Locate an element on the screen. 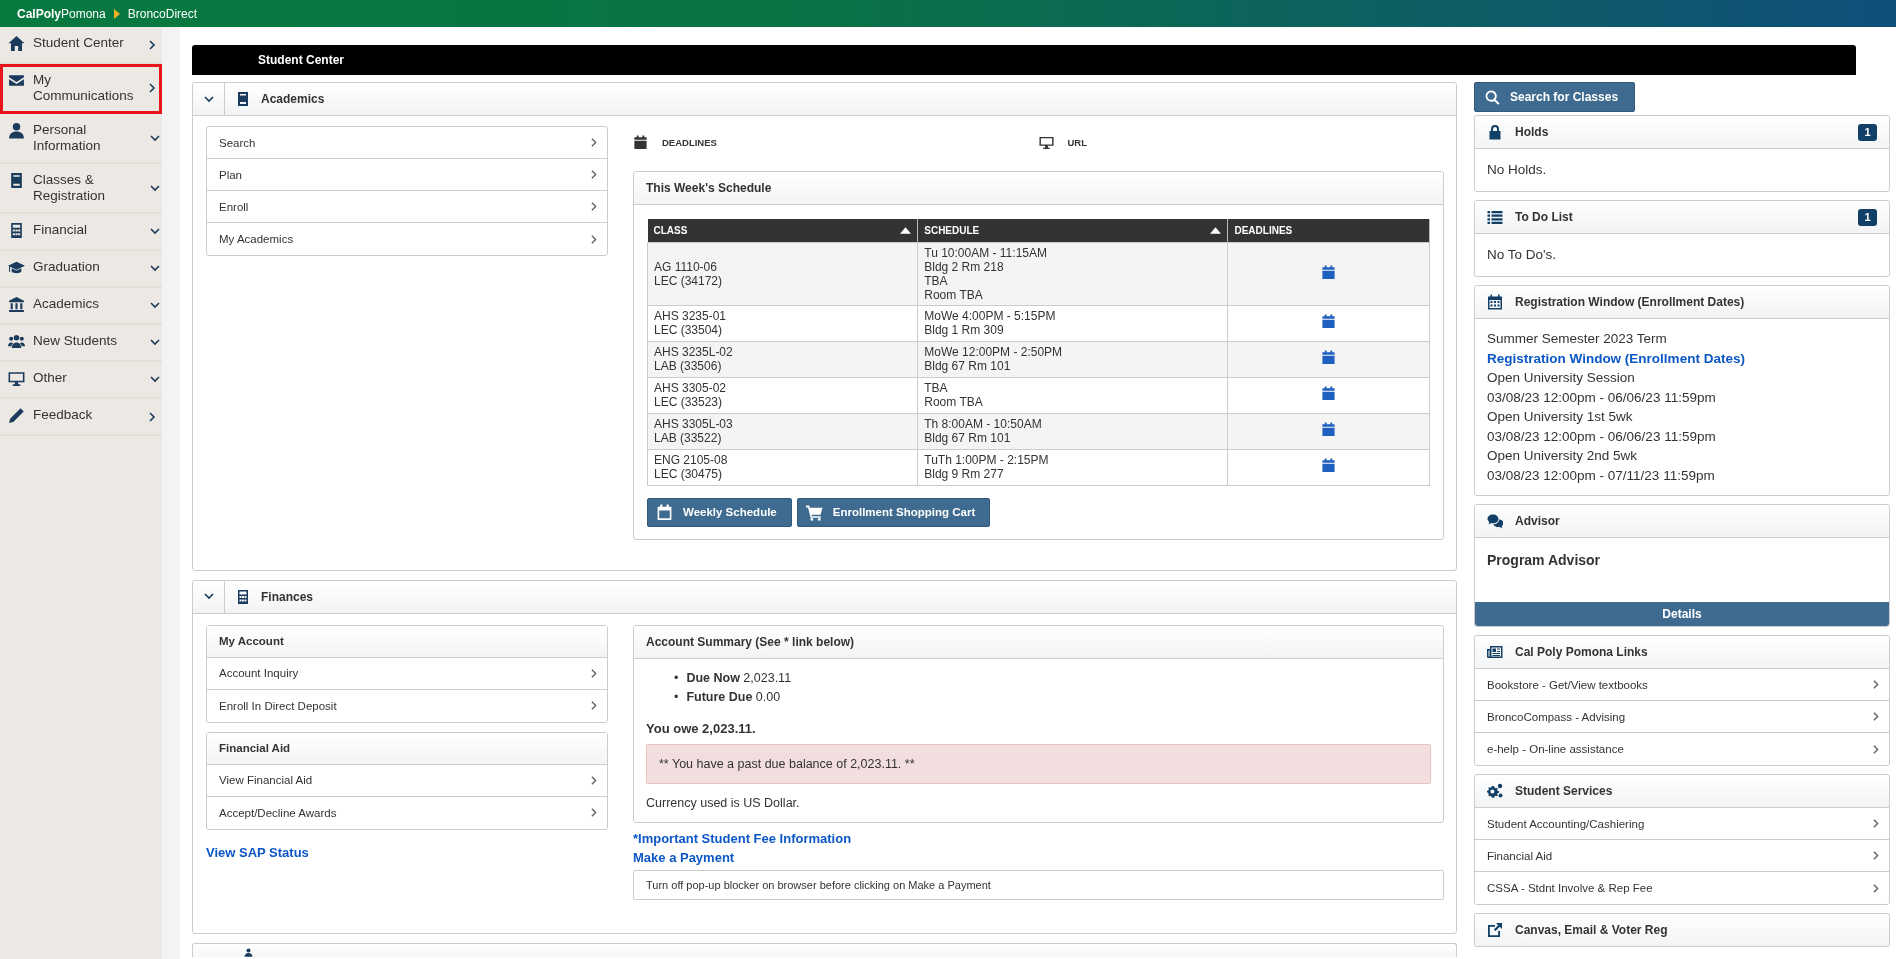 This screenshot has width=1896, height=959. card-title: To Do List is located at coordinates (1544, 217).